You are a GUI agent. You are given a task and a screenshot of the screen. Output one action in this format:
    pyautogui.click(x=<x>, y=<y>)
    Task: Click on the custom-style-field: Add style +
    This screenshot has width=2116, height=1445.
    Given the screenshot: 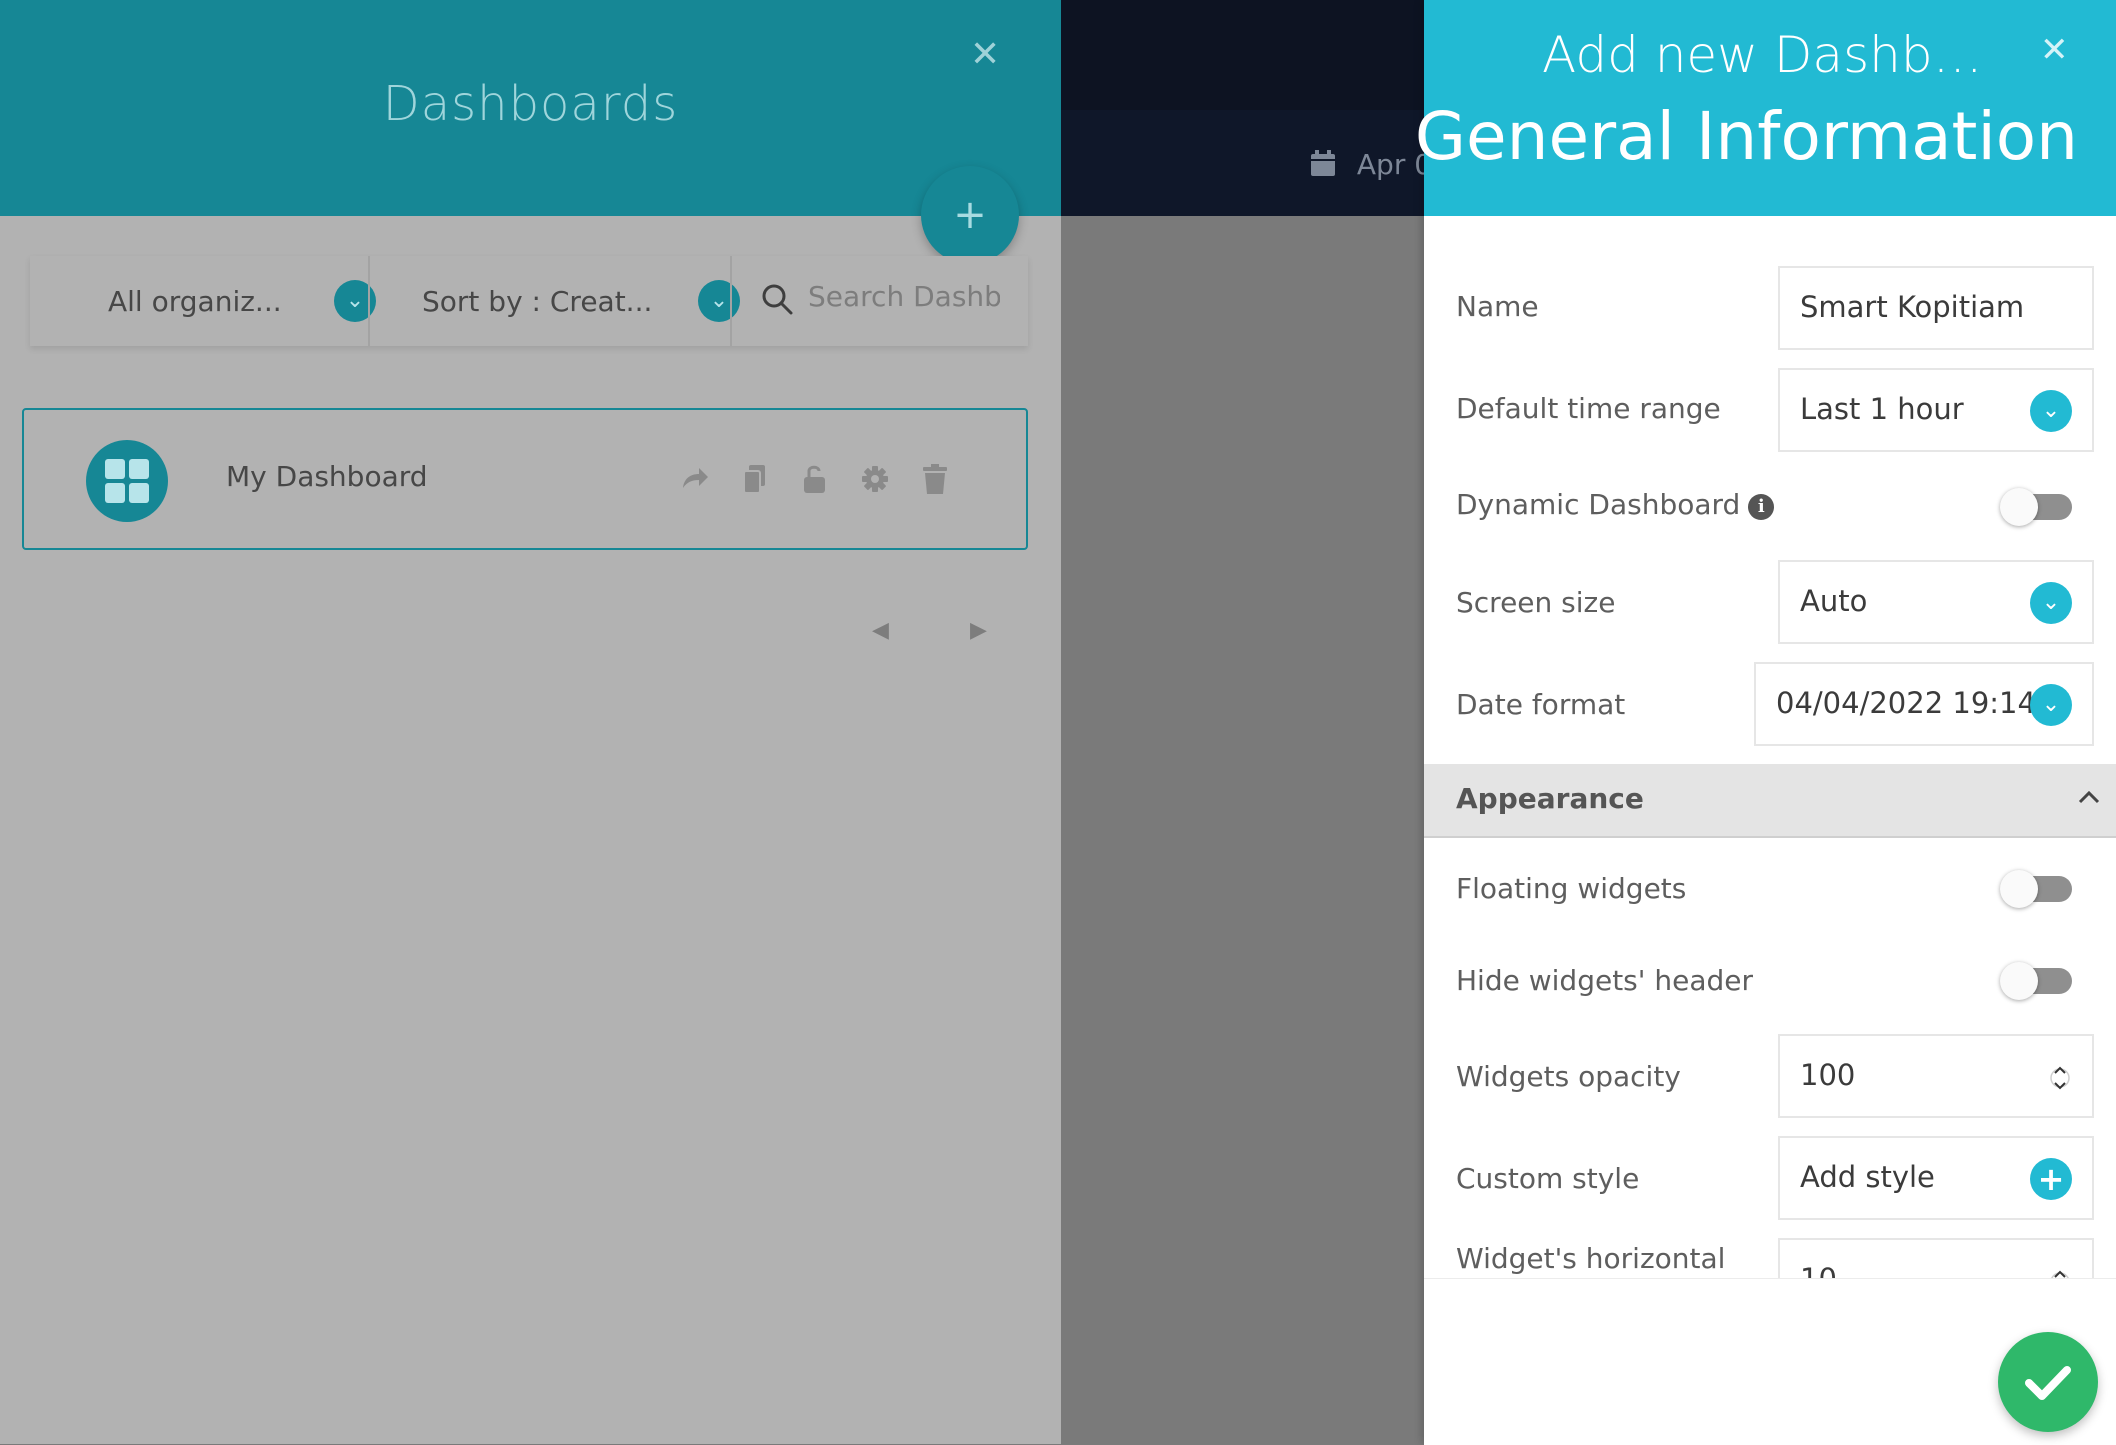 What is the action you would take?
    pyautogui.click(x=1936, y=1178)
    